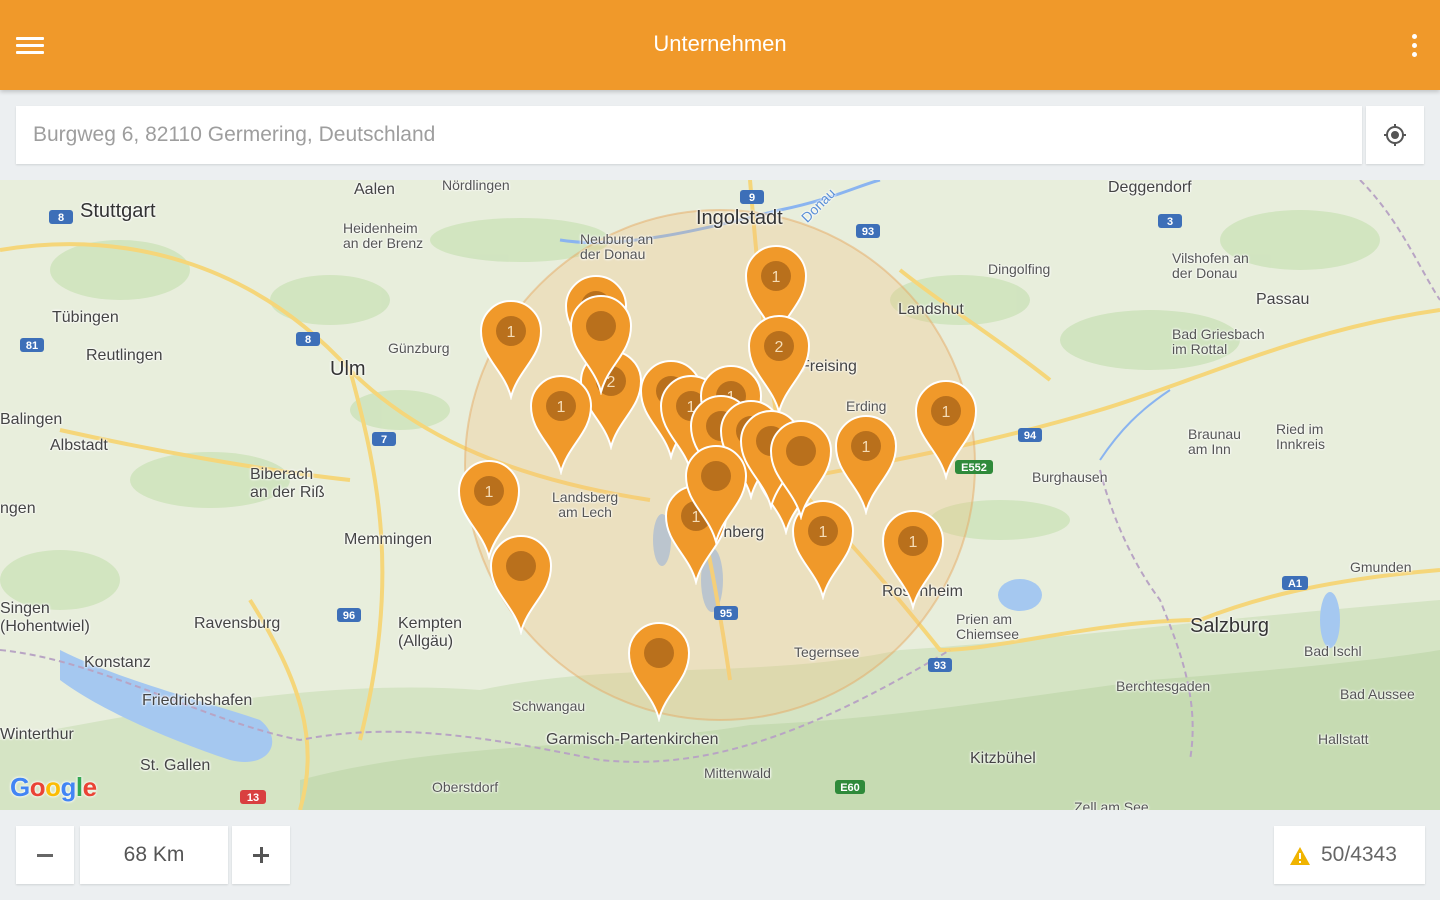 The height and width of the screenshot is (900, 1440). Describe the element at coordinates (374, 189) in the screenshot. I see `map-label: Aalen` at that location.